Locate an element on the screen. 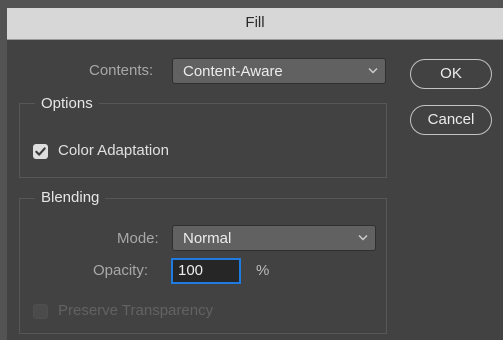 The width and height of the screenshot is (503, 340). blending-group-title: Blending is located at coordinates (70, 197).